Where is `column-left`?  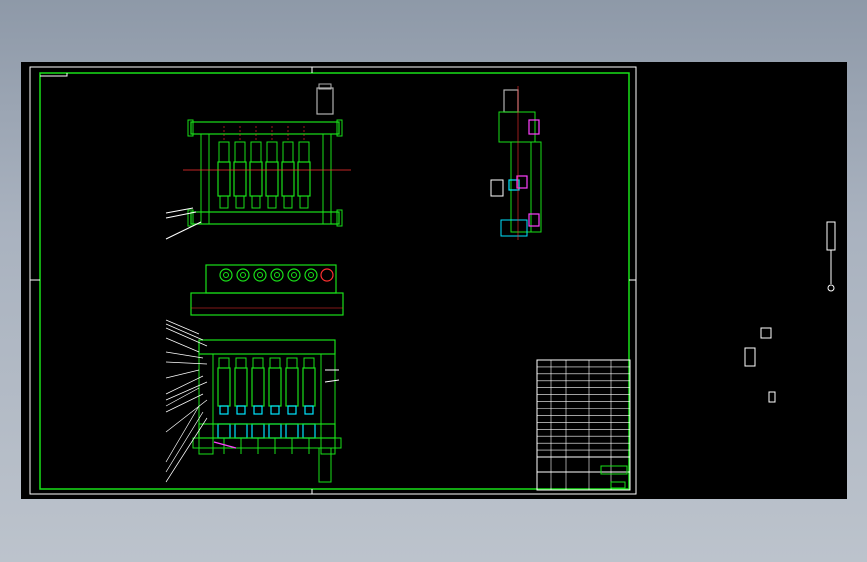
column-left is located at coordinates (205, 179).